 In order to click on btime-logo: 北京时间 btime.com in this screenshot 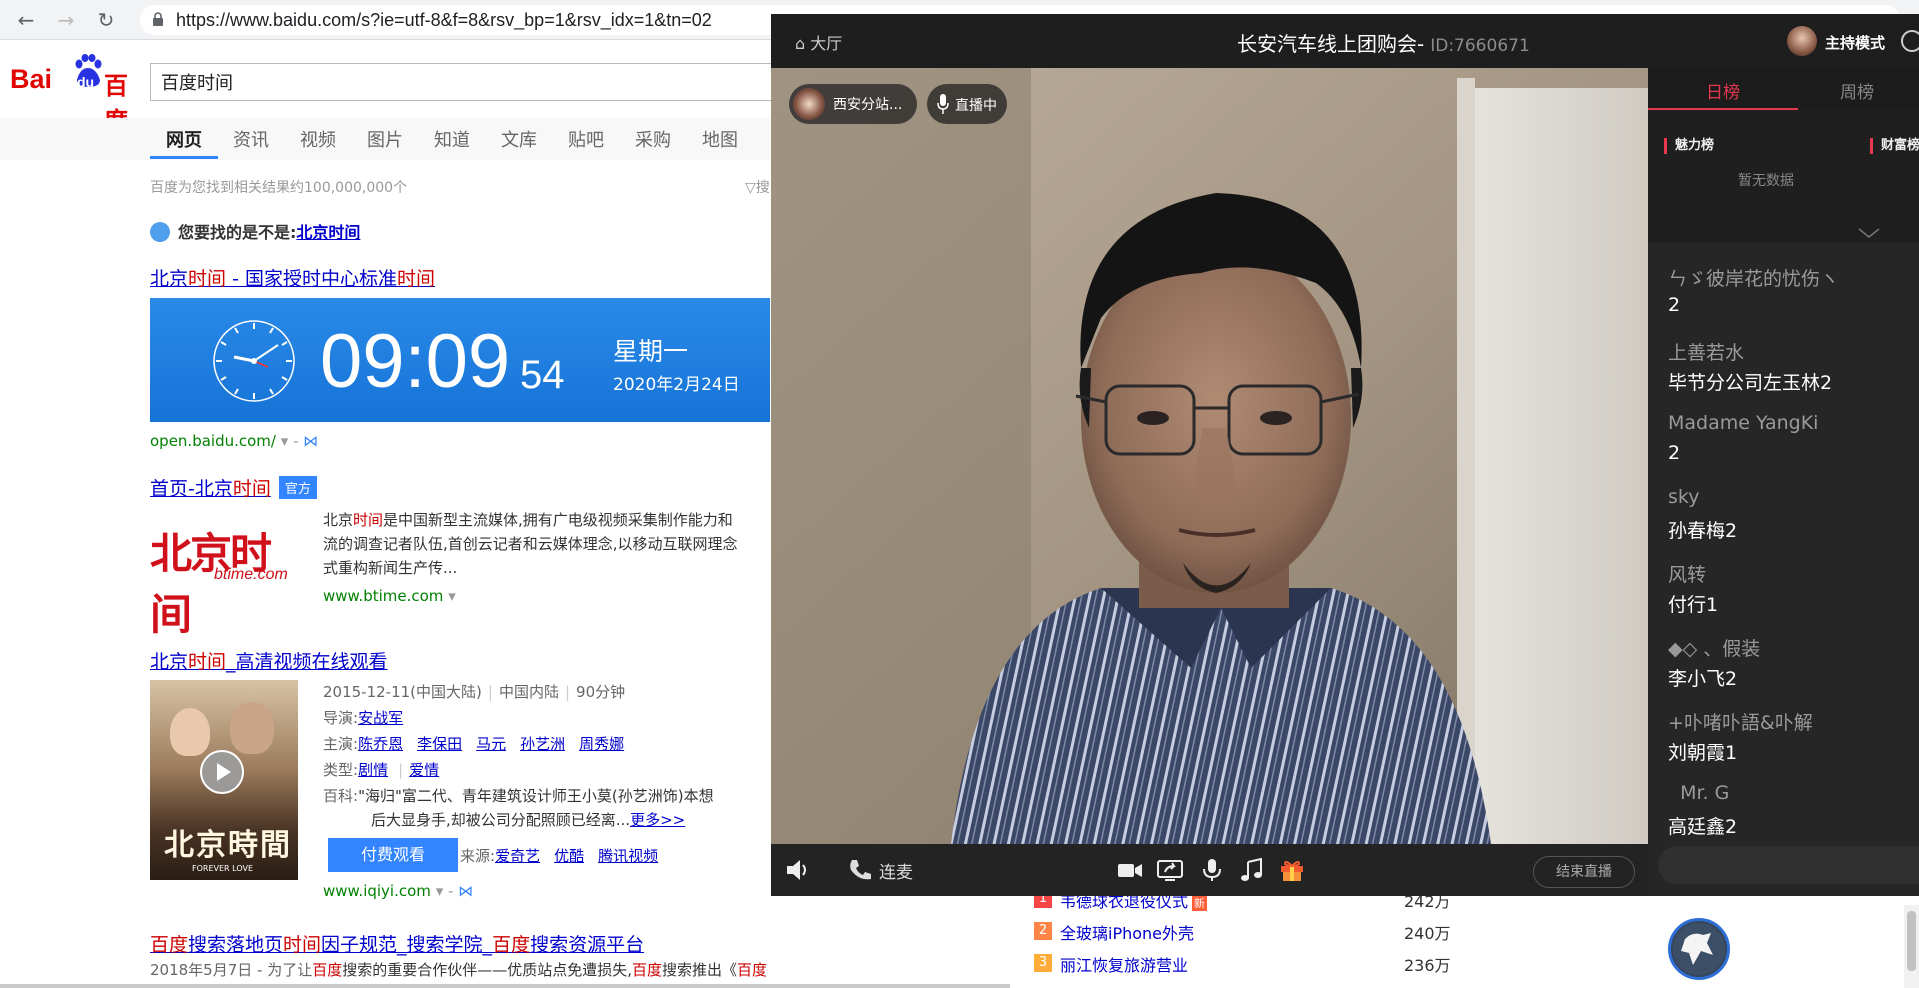, I will do `click(224, 579)`.